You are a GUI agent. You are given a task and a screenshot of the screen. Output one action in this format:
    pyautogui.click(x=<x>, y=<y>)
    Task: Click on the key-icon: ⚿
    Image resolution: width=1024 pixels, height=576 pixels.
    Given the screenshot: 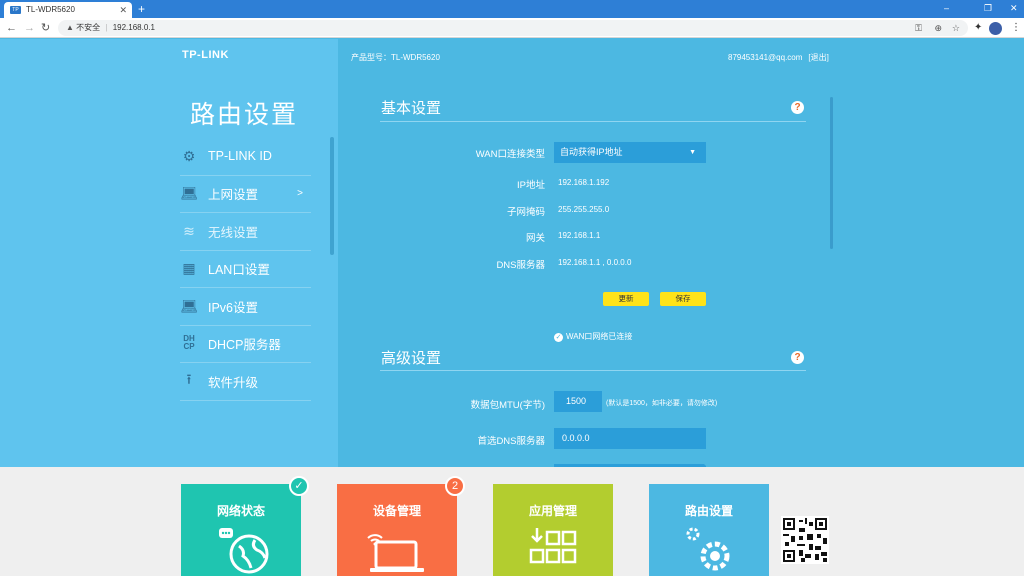 What is the action you would take?
    pyautogui.click(x=918, y=28)
    